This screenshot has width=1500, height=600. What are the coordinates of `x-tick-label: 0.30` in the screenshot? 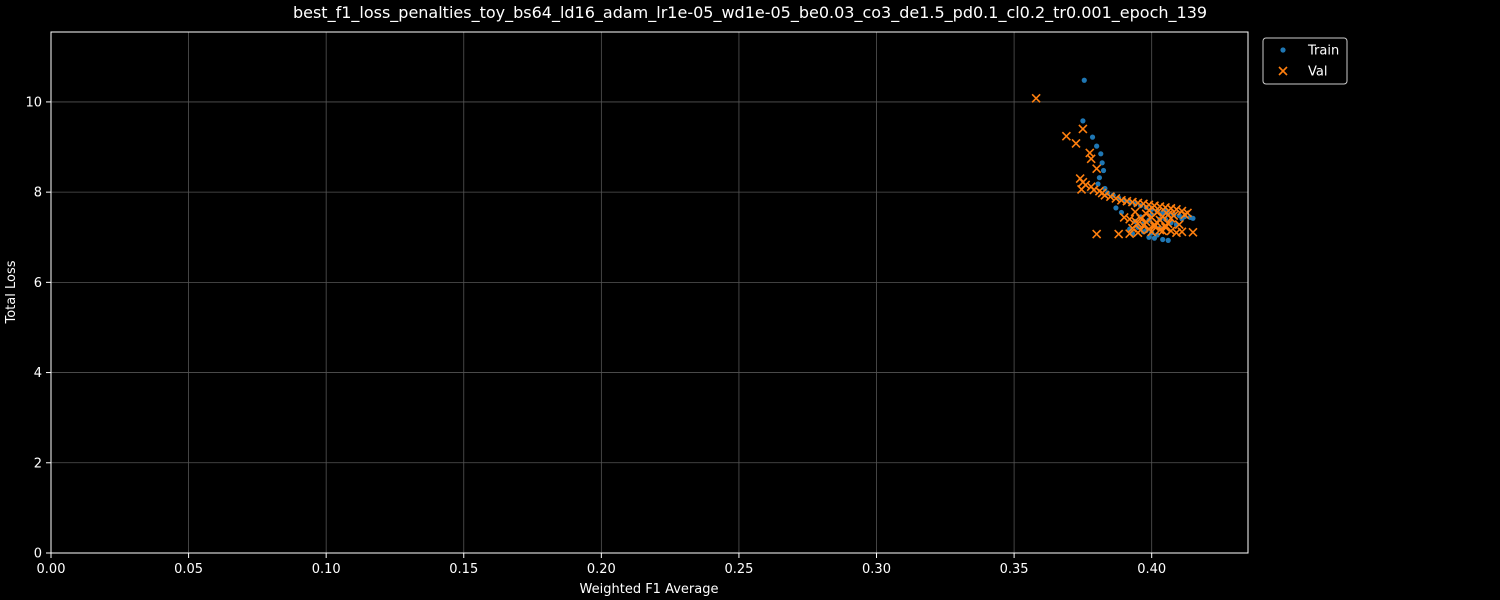 It's located at (876, 569).